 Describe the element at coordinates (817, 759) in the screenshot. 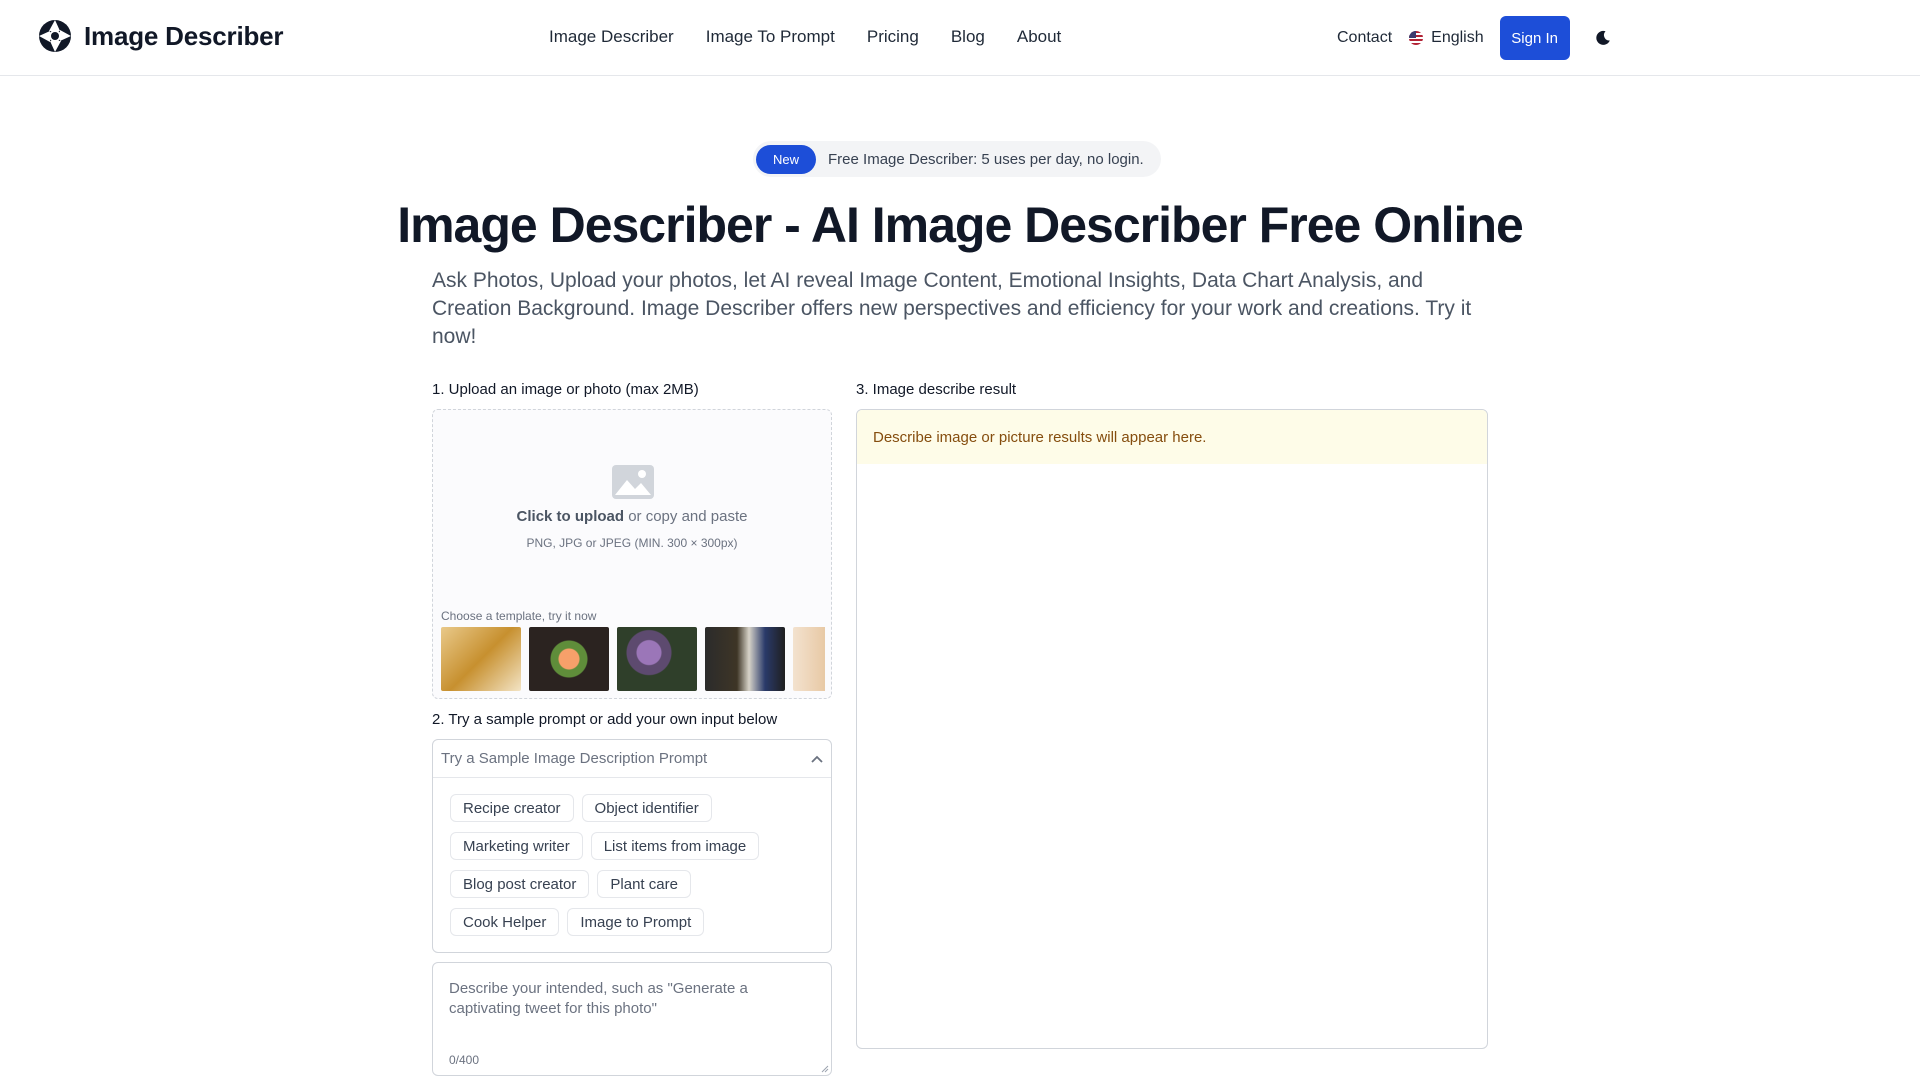

I see `chevron-up-icon` at that location.